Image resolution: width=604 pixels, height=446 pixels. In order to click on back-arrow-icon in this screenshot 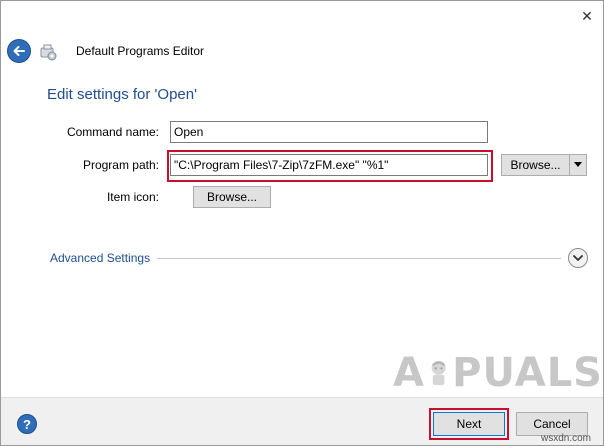, I will do `click(19, 51)`.